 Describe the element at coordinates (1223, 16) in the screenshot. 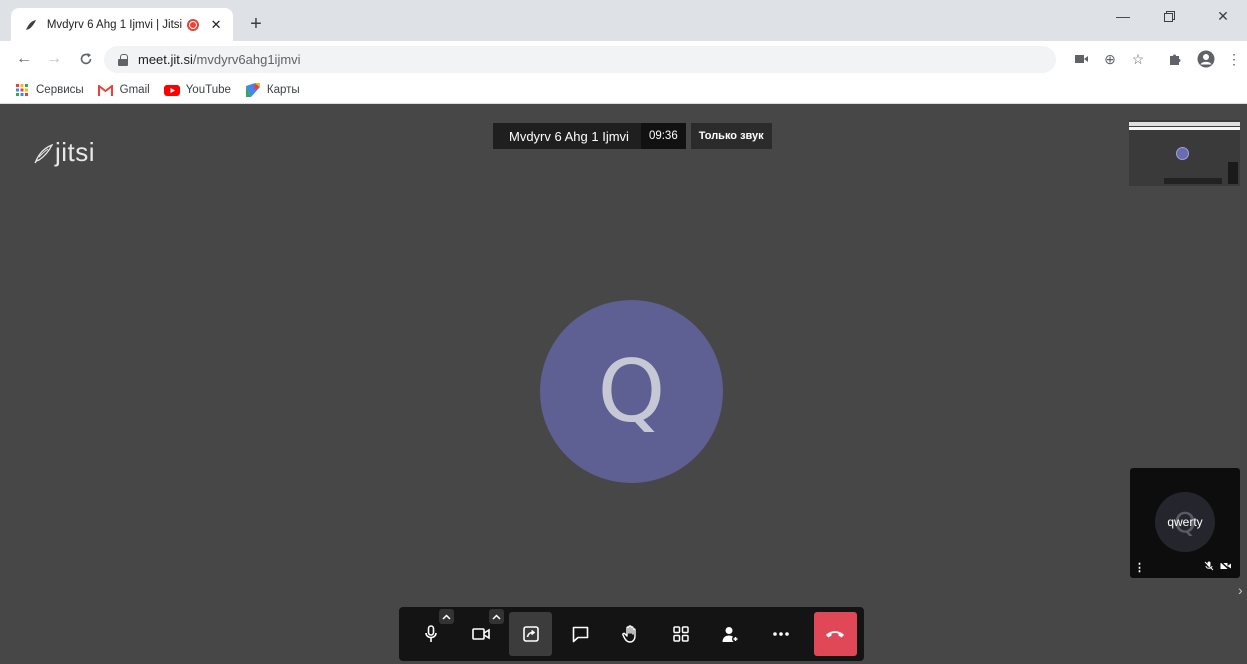

I see `close-window-button: ✕` at that location.